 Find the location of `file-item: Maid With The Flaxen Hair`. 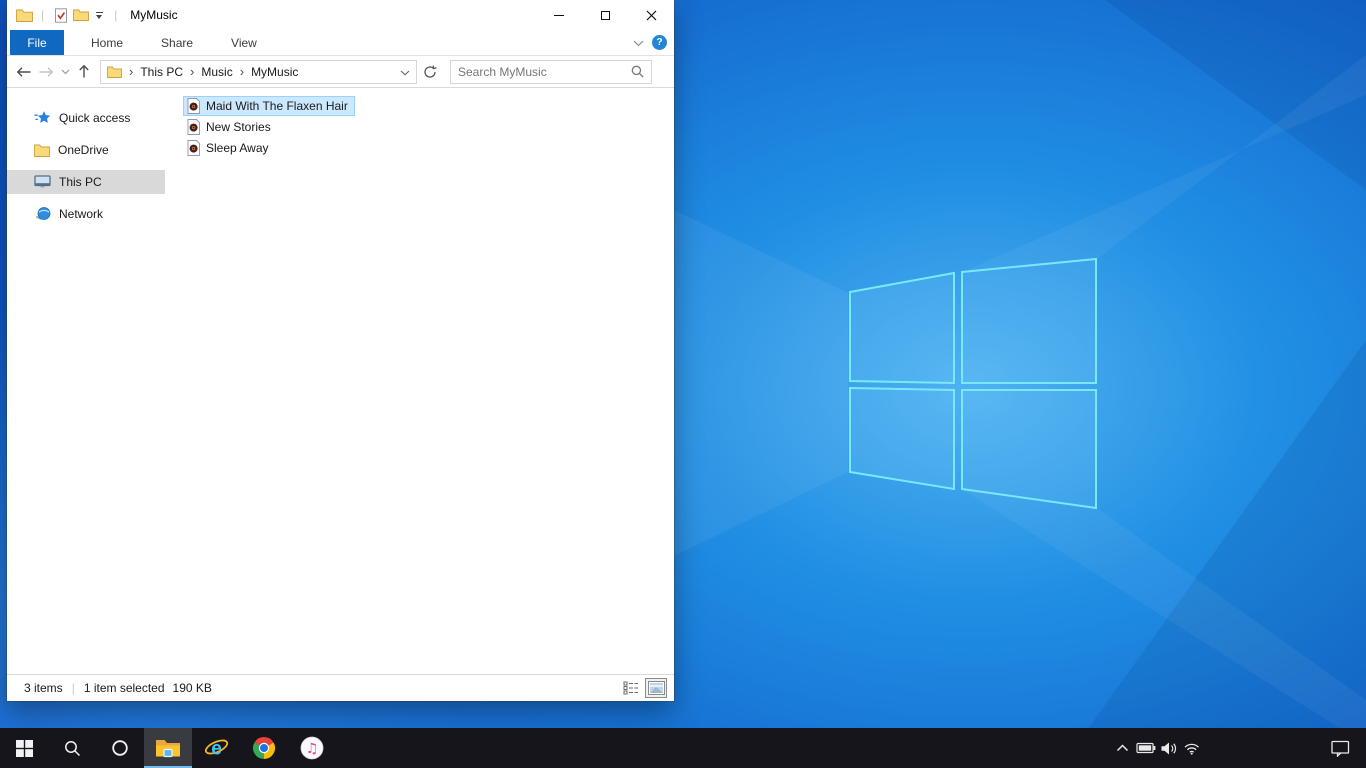

file-item: Maid With The Flaxen Hair is located at coordinates (269, 106).